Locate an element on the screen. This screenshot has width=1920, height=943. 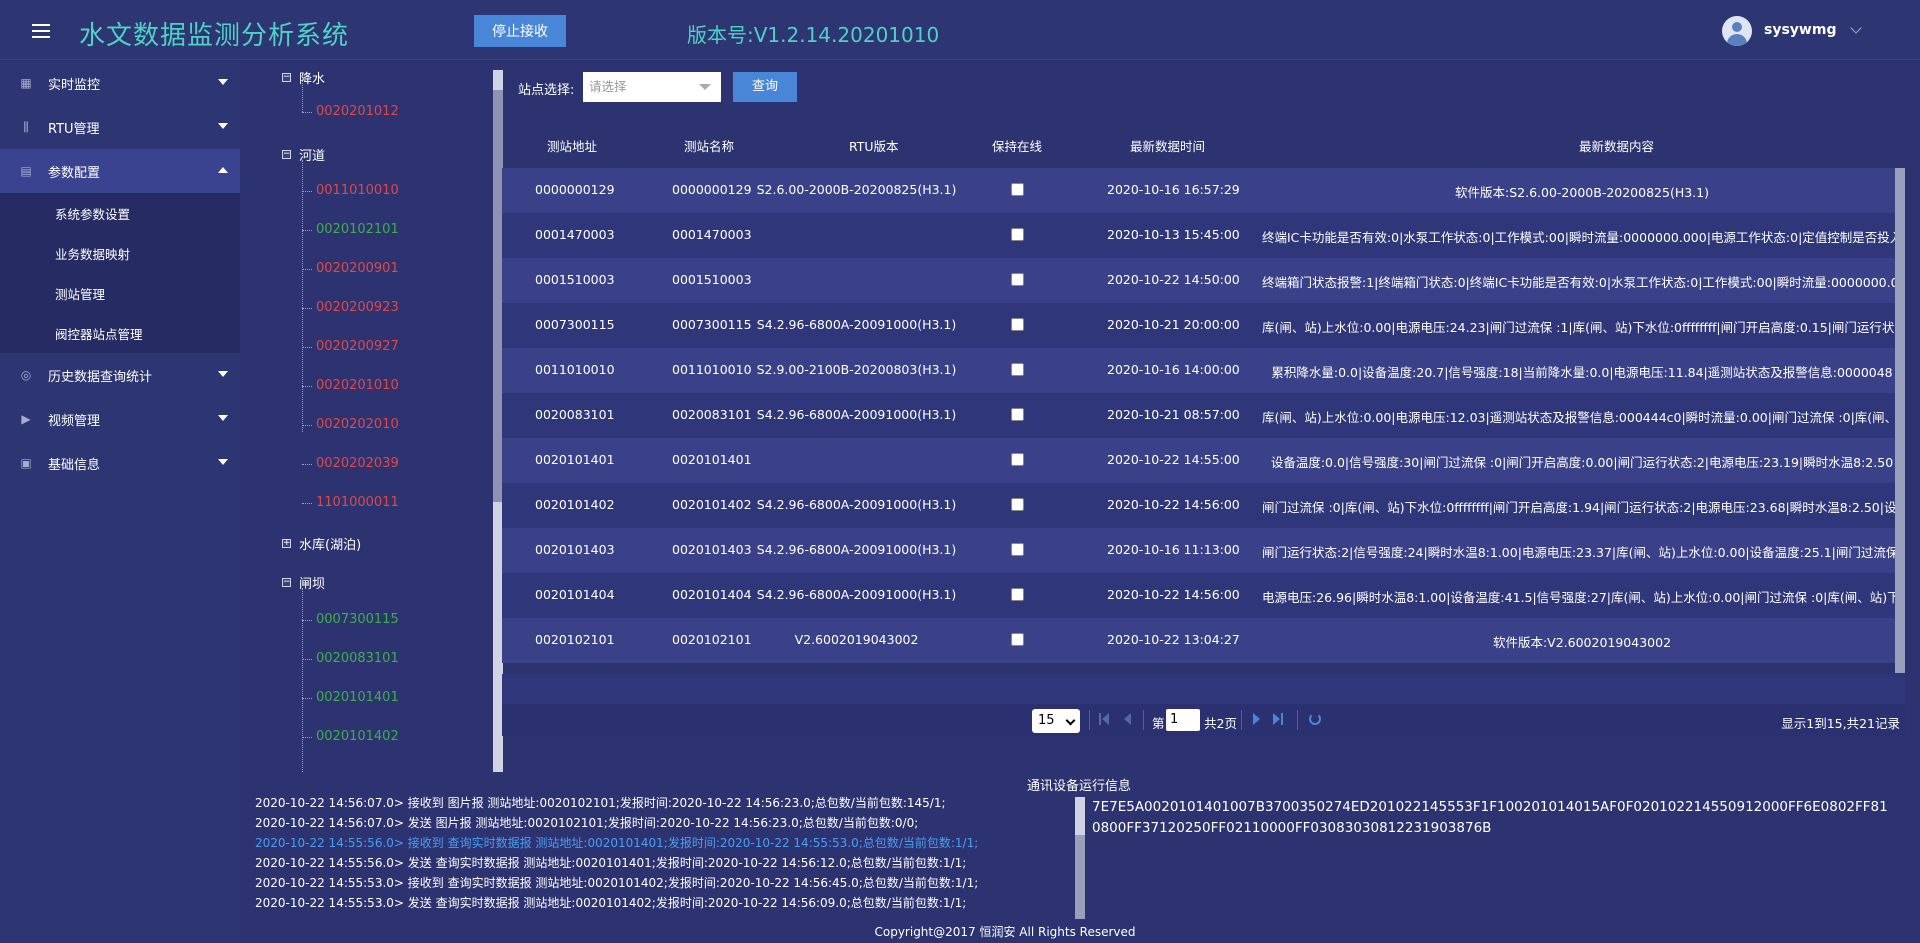
tree-leaf-station: 0020201010 is located at coordinates (357, 385).